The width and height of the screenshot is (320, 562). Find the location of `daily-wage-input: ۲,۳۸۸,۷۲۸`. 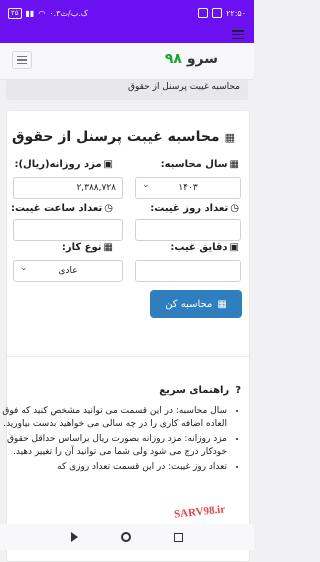

daily-wage-input: ۲,۳۸۸,۷۲۸ is located at coordinates (68, 188).